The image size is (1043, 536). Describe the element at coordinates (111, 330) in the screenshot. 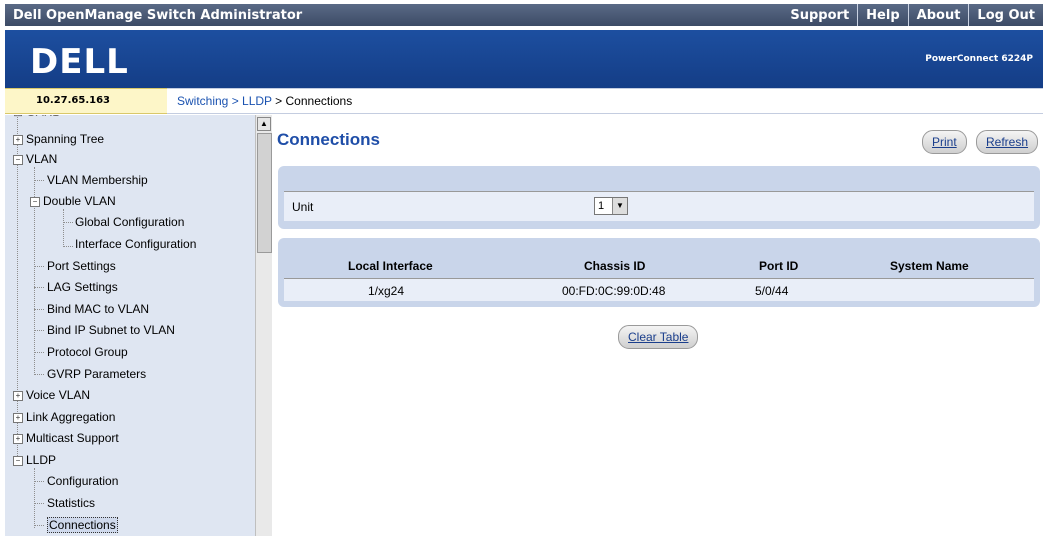

I see `sidebar-item-bind-ip-subnet: Bind IP Subnet to VLAN` at that location.